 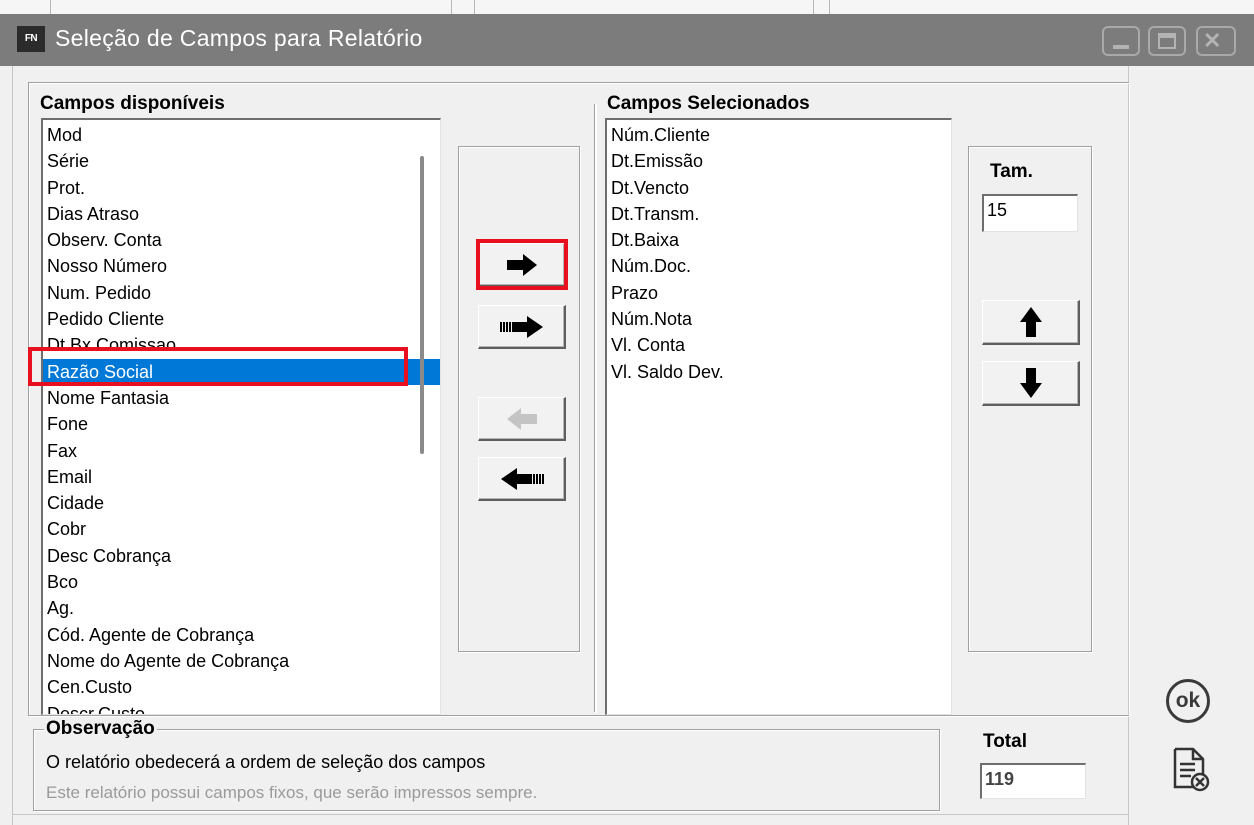 I want to click on size-input: 15, so click(x=1030, y=213).